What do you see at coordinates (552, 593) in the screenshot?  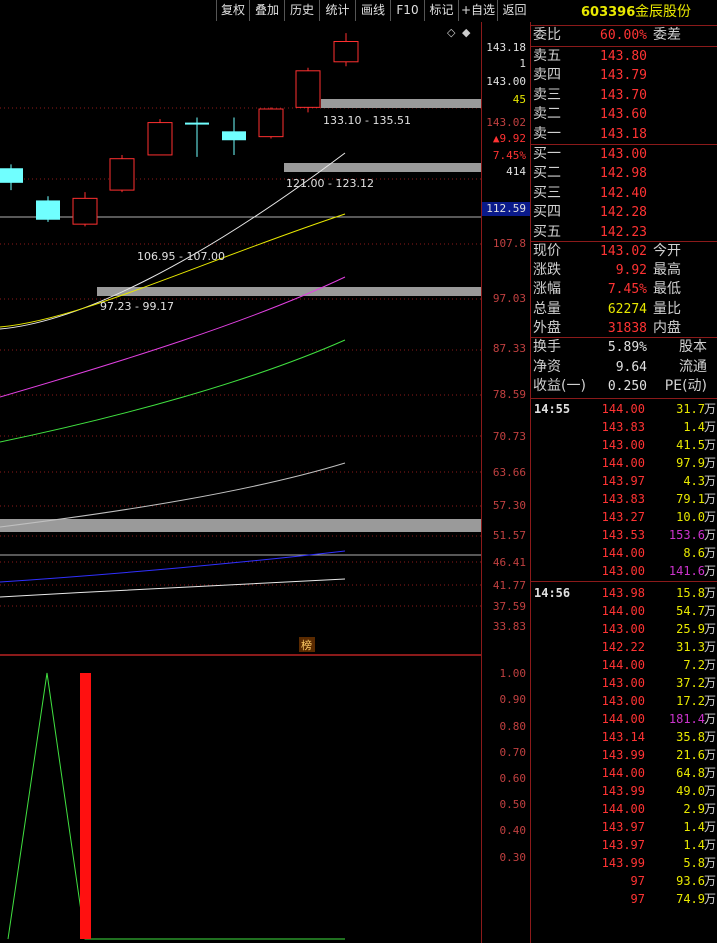 I see `trade-time: 14:56` at bounding box center [552, 593].